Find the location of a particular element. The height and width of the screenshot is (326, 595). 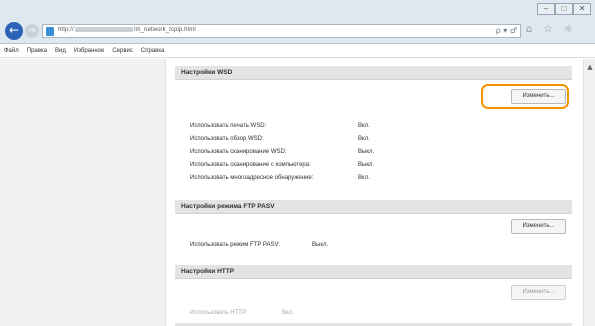

redacted-host is located at coordinates (103, 29).